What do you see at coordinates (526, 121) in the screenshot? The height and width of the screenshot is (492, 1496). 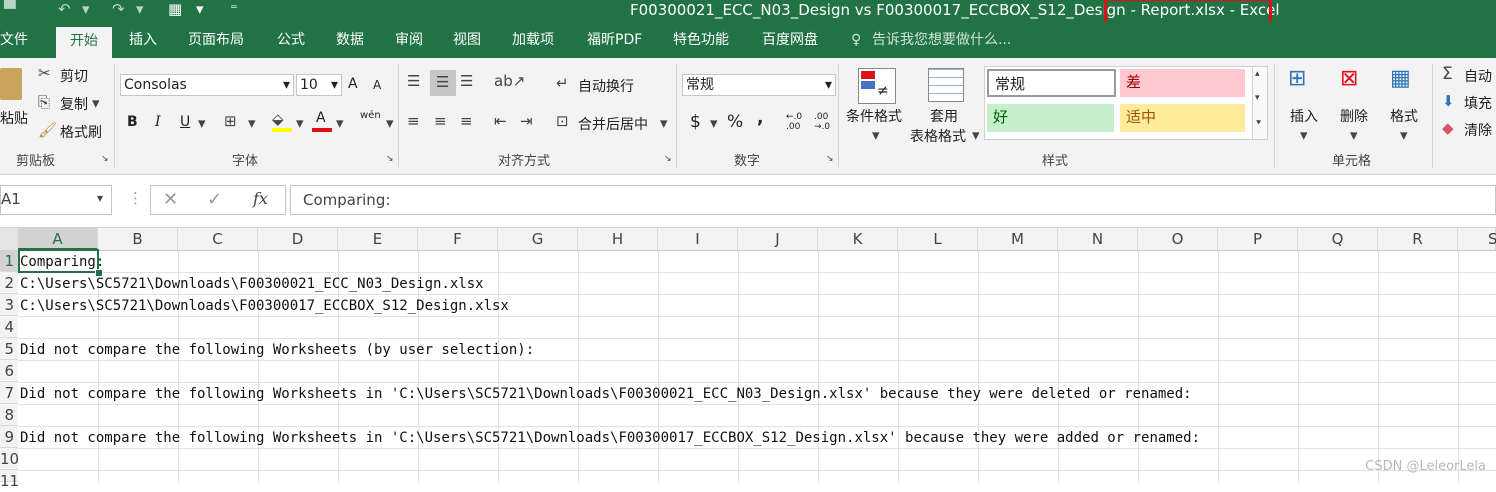 I see `increase-indent-icon: ⇥` at bounding box center [526, 121].